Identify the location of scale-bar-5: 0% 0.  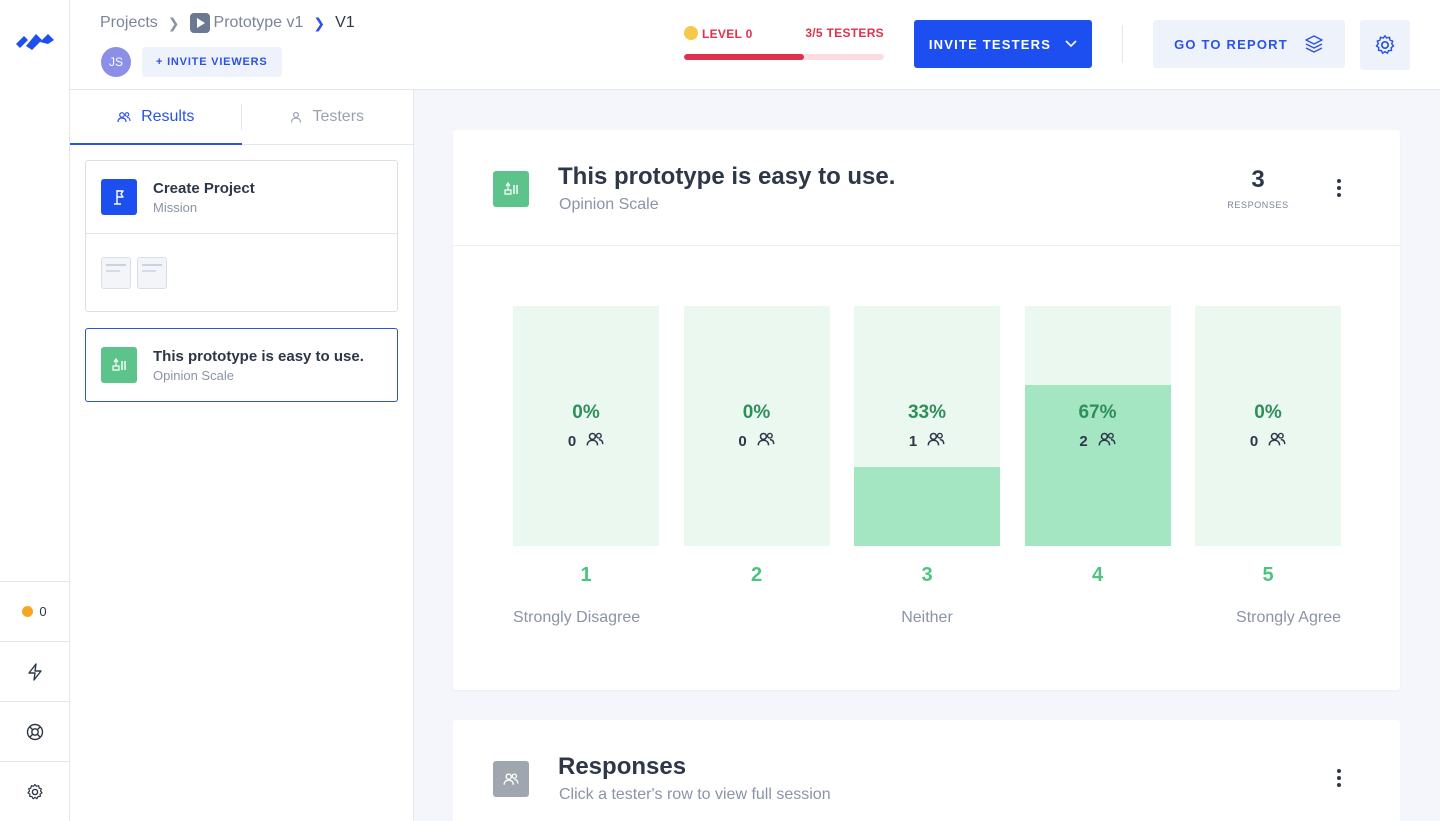
(1268, 426).